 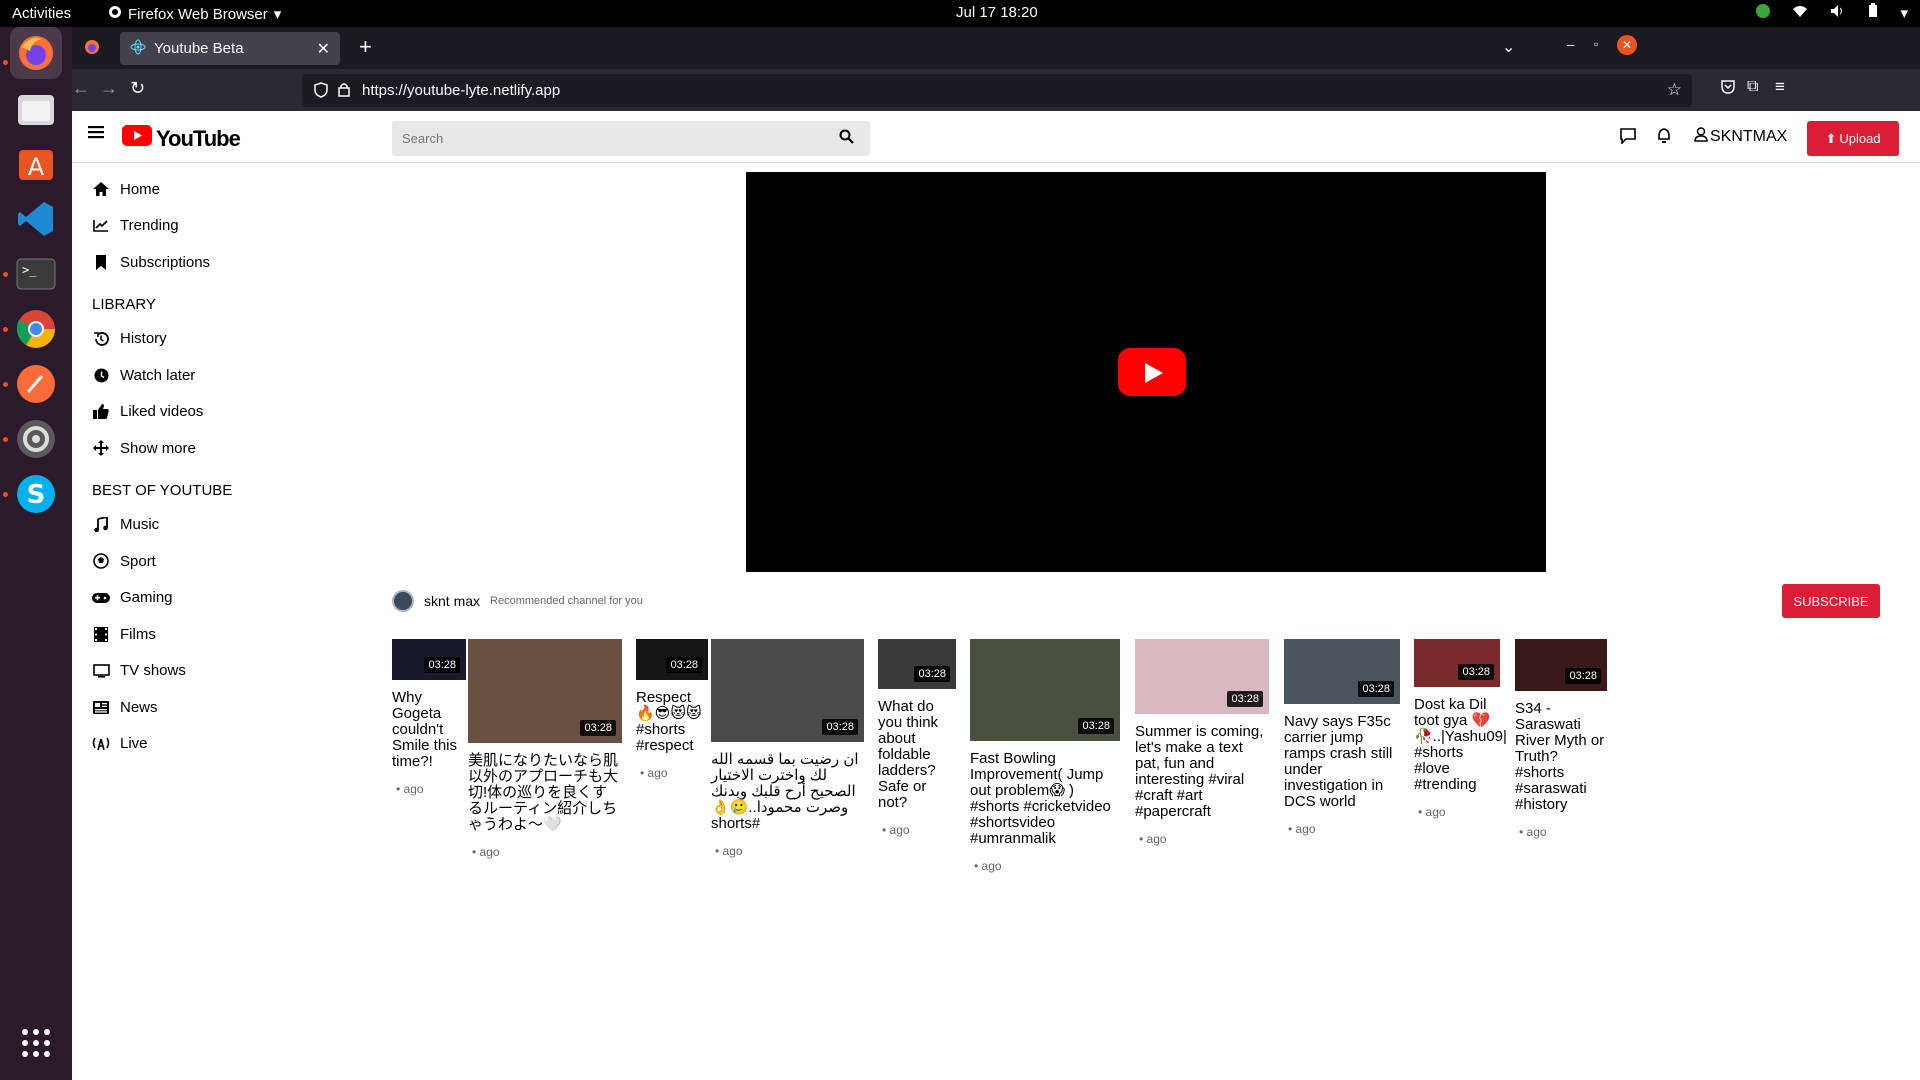 I want to click on list-all-tabs-icon: ⌄, so click(x=1508, y=47).